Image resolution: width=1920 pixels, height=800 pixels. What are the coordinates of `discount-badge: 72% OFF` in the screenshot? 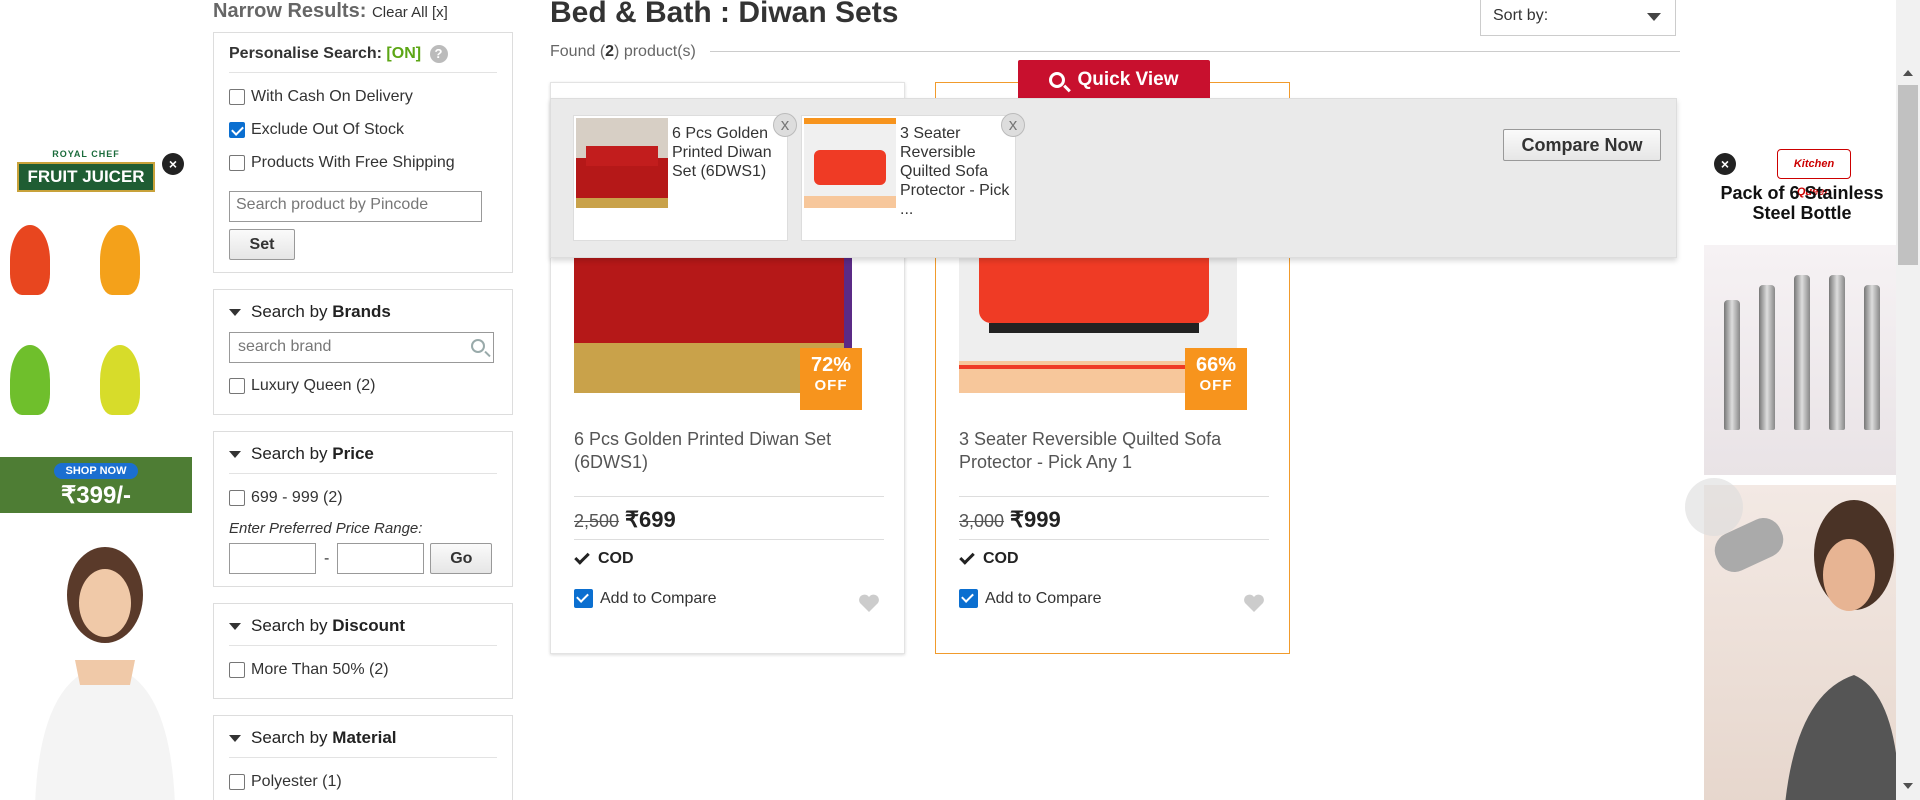 It's located at (831, 379).